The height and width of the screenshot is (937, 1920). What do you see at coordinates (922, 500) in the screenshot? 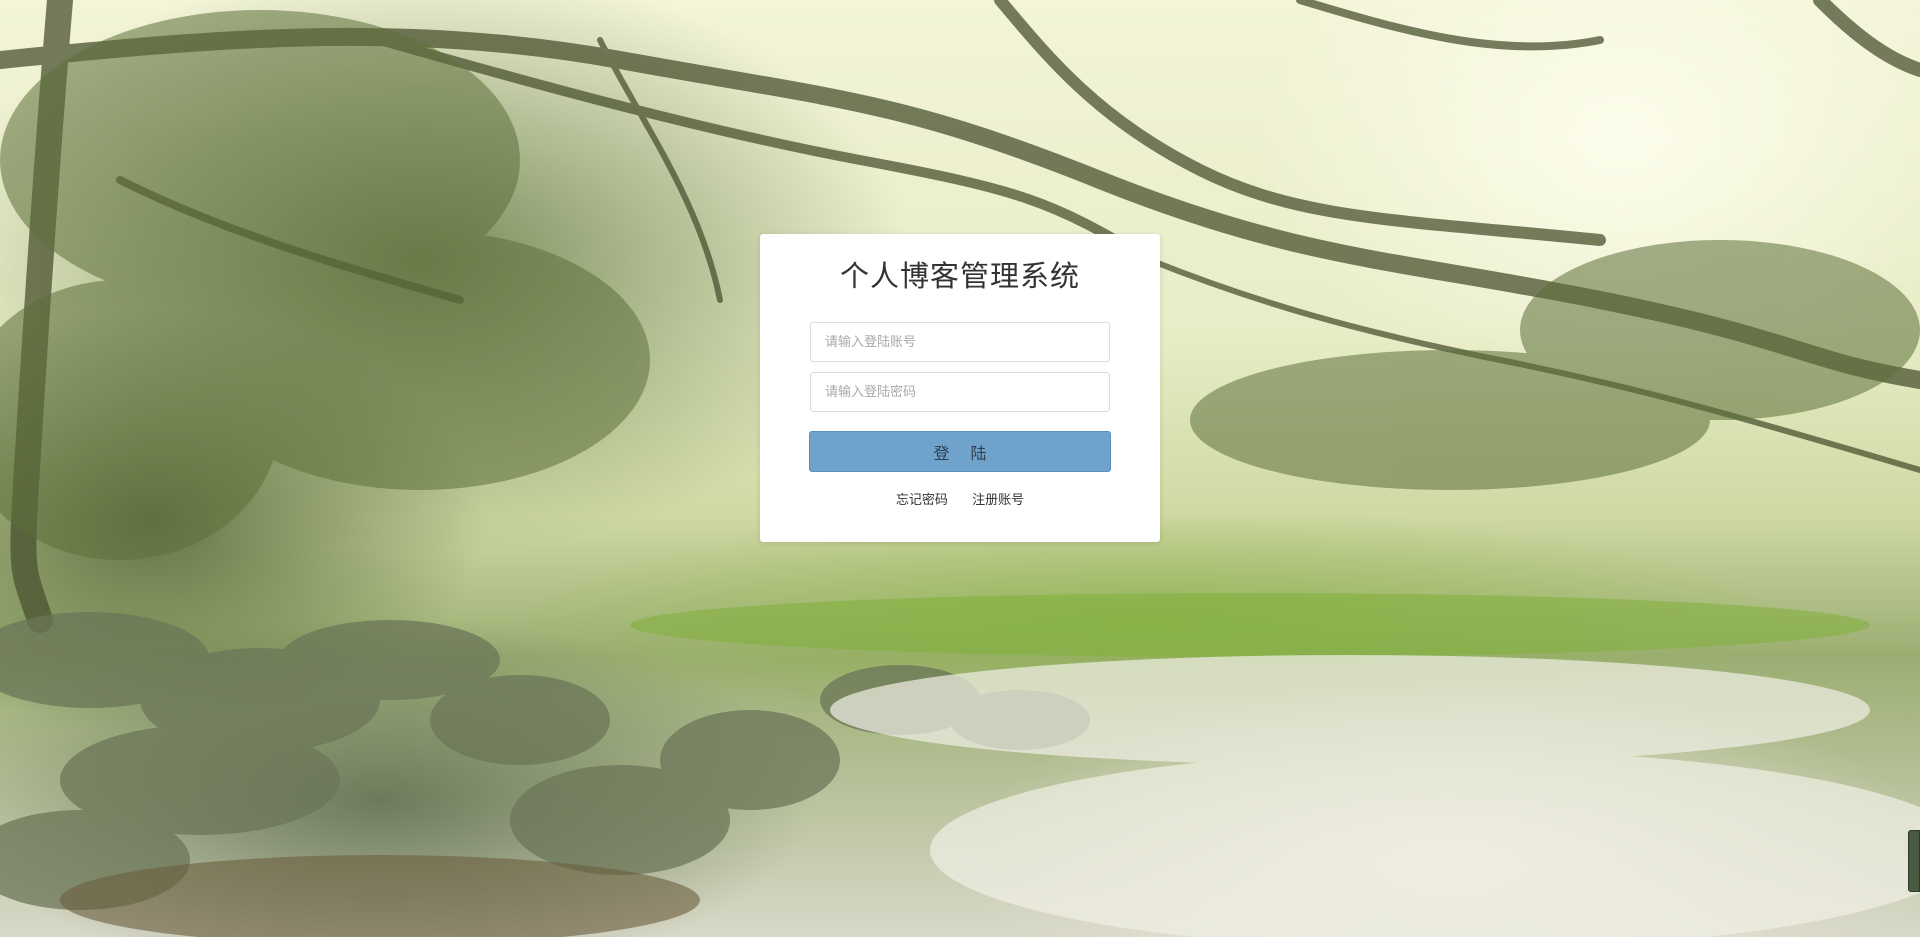
I see `forgot-password-link: 忘记密码` at bounding box center [922, 500].